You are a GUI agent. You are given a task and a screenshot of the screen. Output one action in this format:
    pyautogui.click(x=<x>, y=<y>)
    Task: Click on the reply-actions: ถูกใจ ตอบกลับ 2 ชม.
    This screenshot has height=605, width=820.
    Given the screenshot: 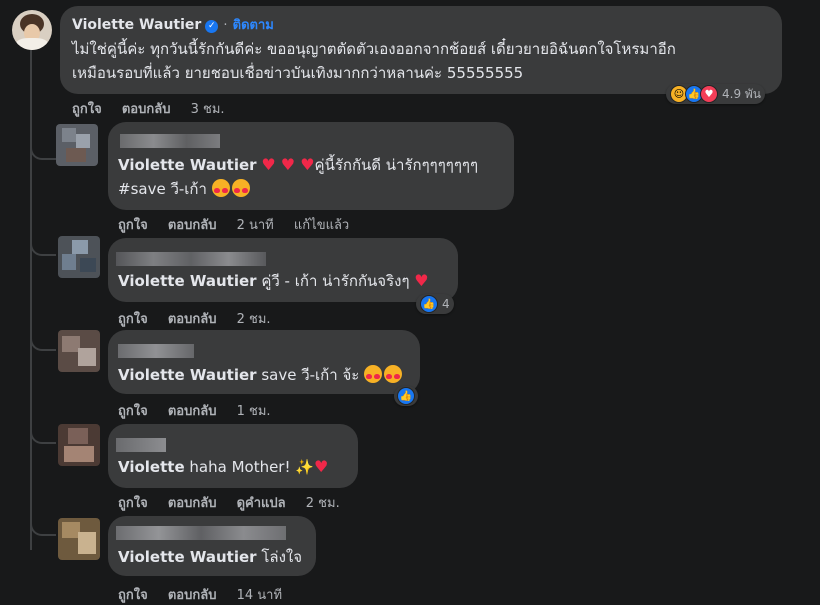 What is the action you would take?
    pyautogui.click(x=202, y=318)
    